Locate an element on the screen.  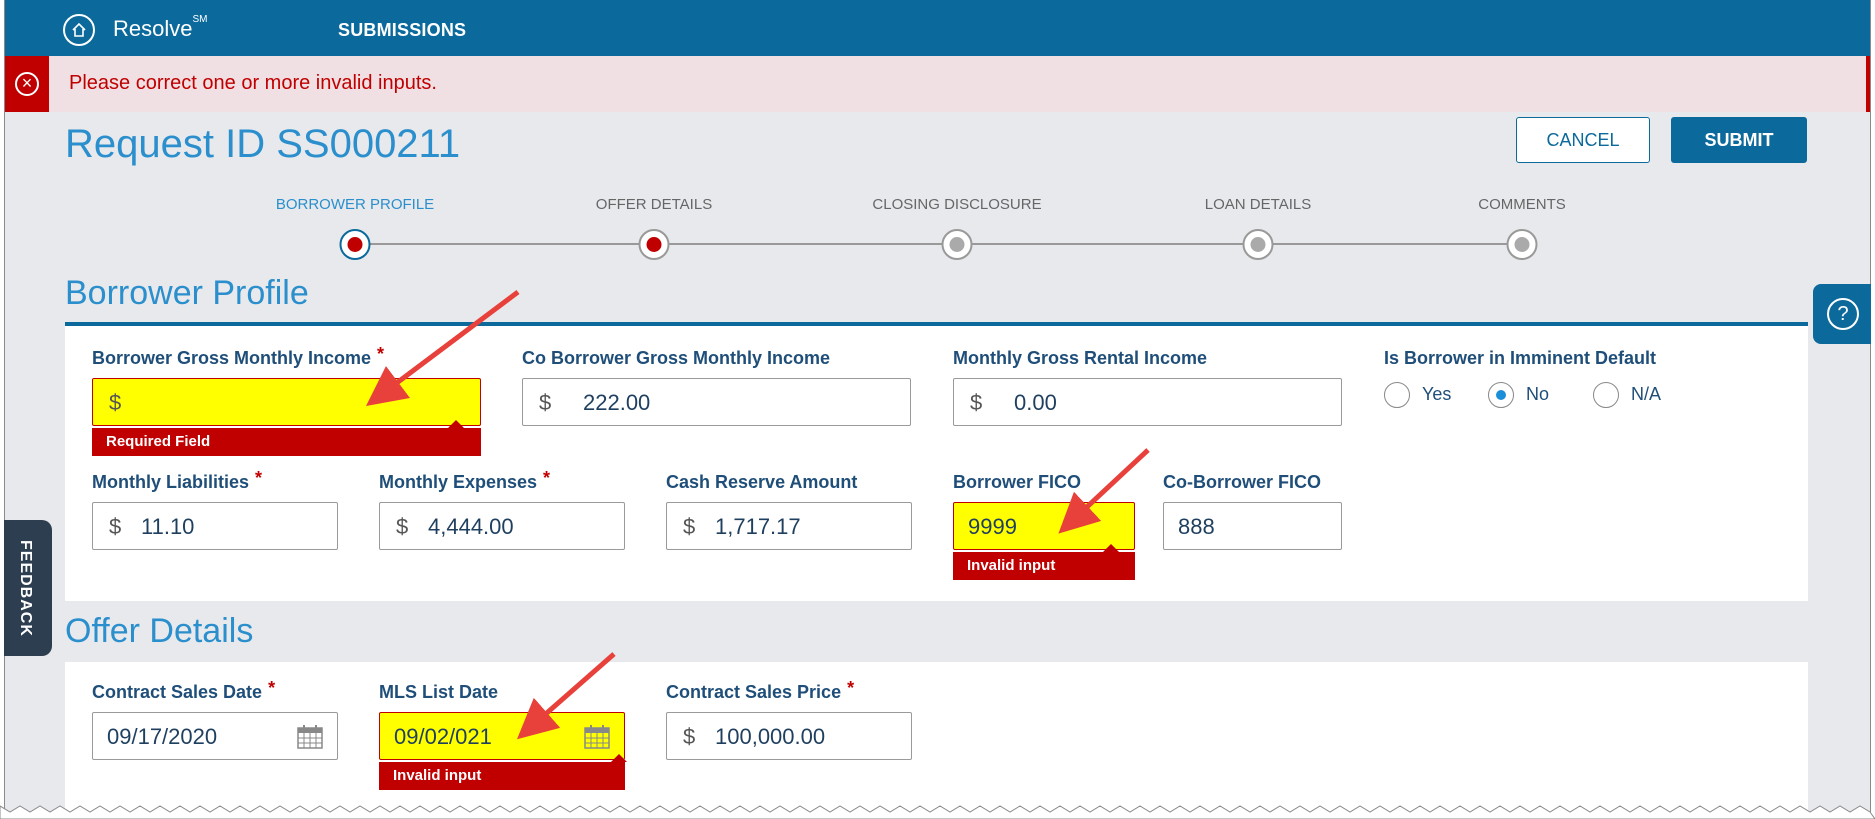
borrower-profile-heading: Borrower Profile is located at coordinates (187, 293).